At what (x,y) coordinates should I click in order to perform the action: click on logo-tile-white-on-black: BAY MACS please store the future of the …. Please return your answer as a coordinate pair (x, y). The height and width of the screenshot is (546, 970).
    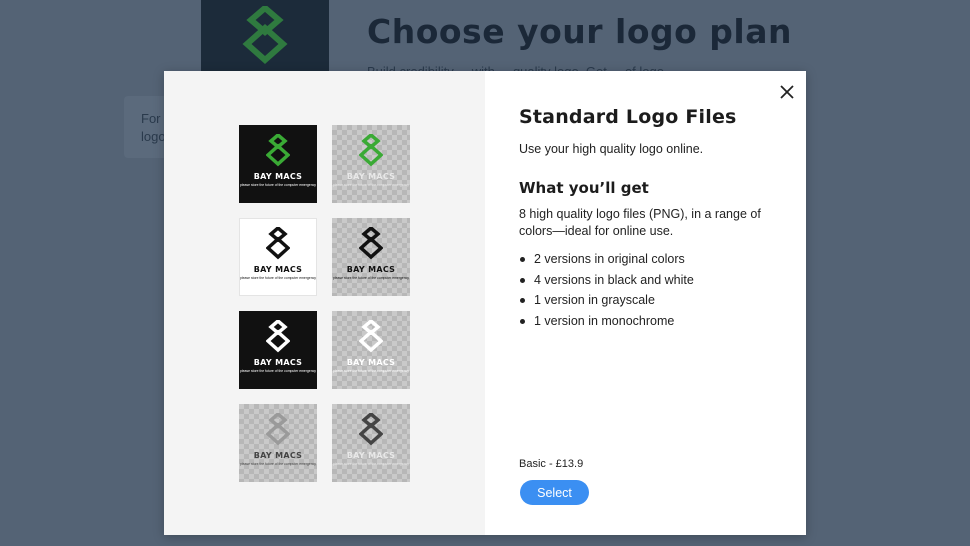
    Looking at the image, I should click on (278, 350).